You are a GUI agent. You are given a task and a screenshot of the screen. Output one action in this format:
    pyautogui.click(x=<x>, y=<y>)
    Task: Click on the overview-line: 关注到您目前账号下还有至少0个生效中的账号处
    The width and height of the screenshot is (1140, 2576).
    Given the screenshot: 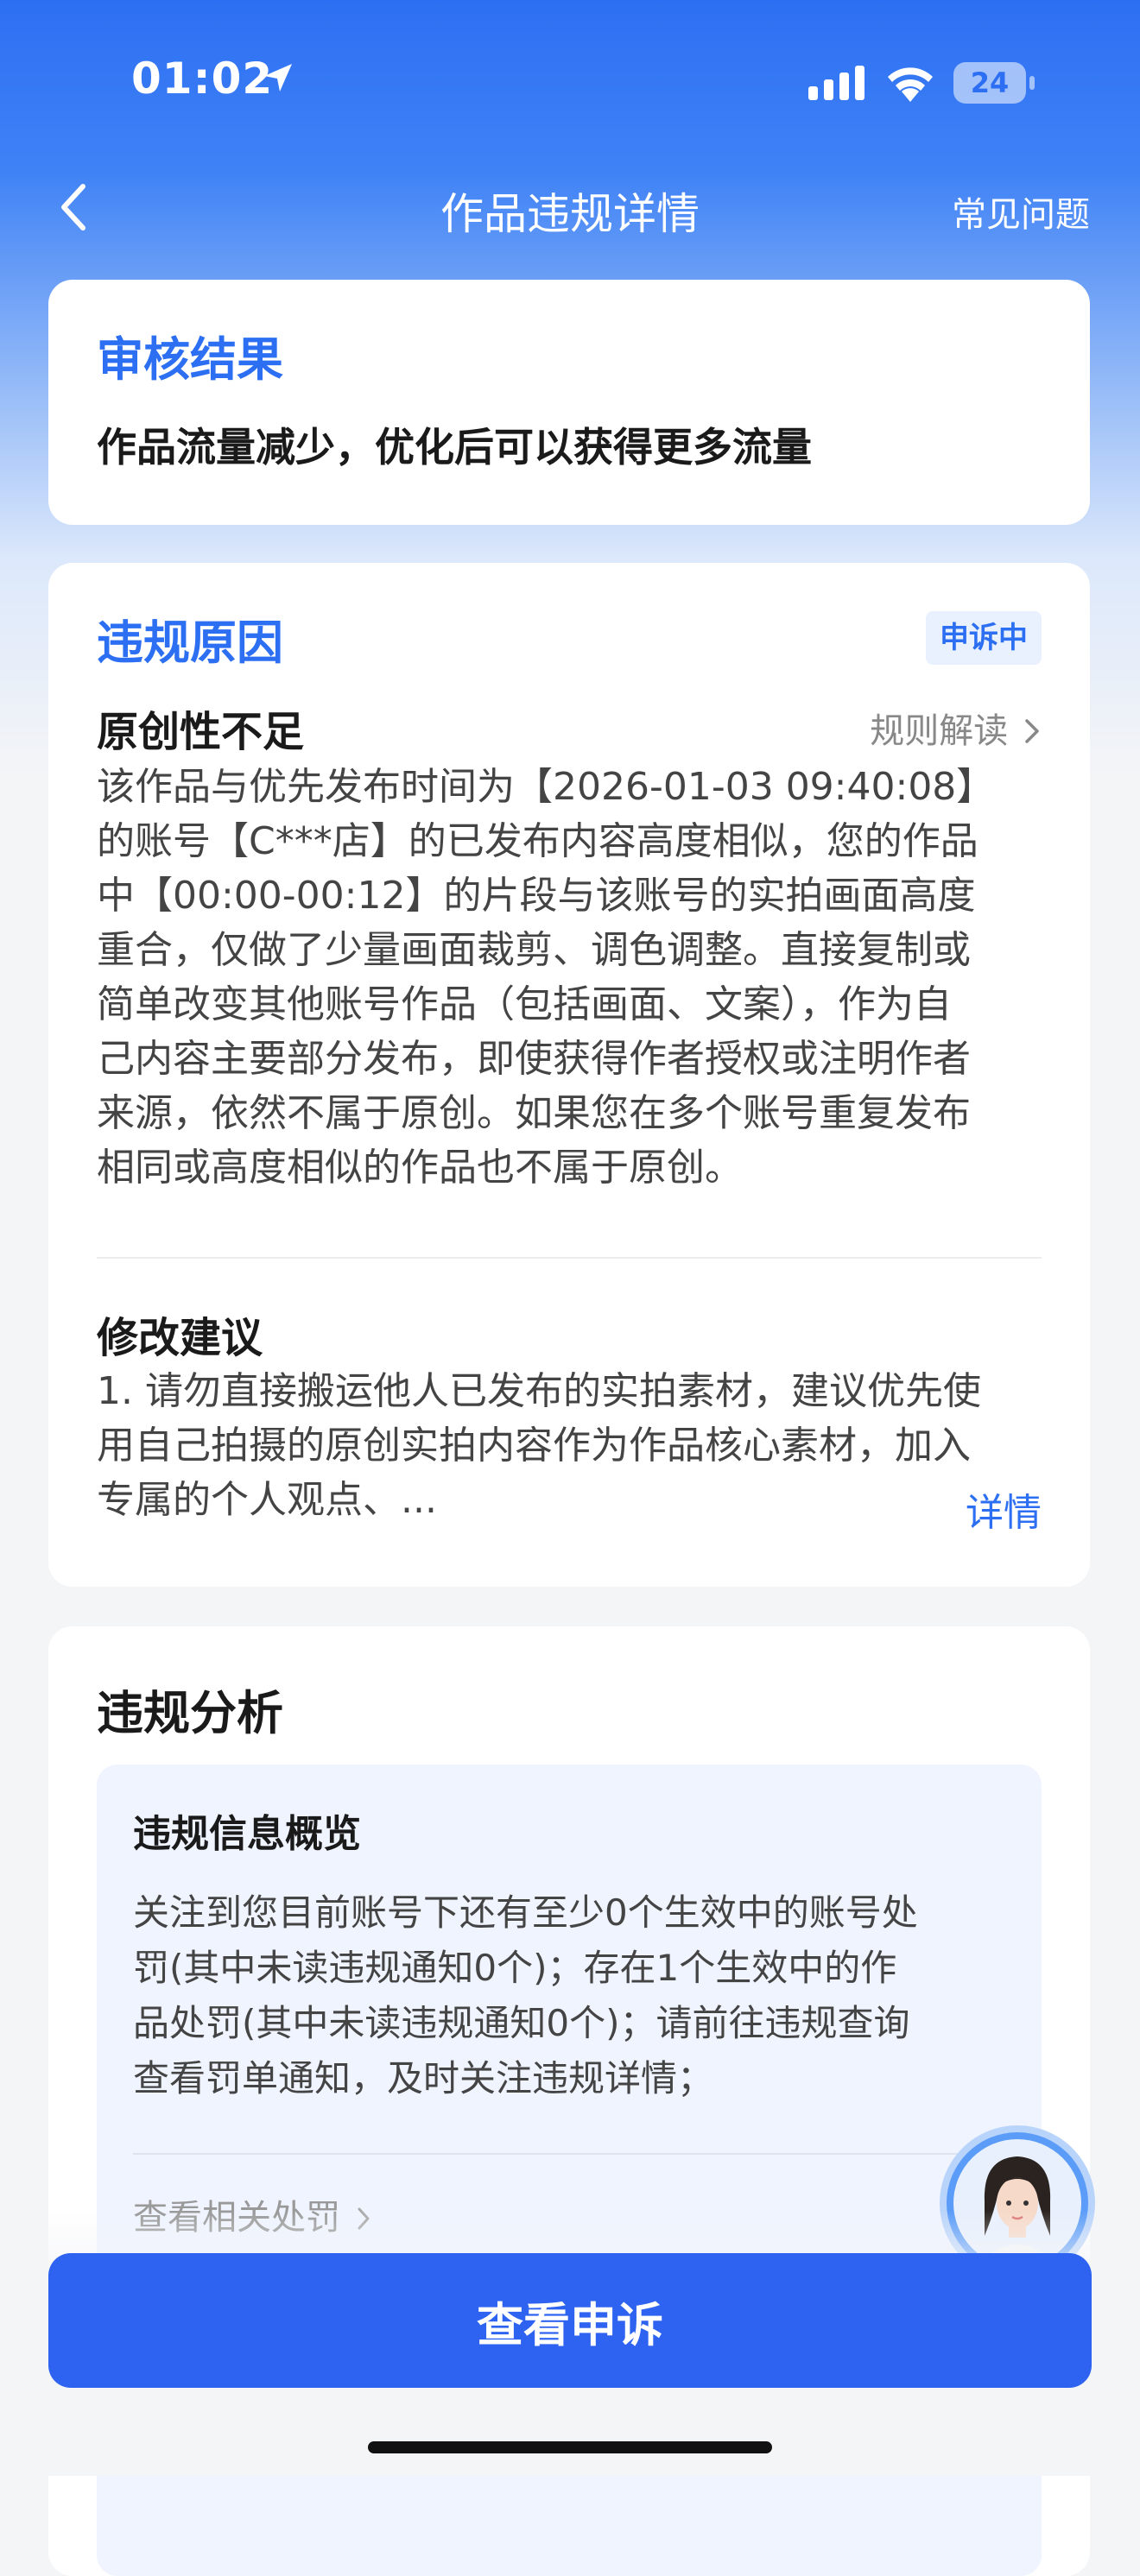 What is the action you would take?
    pyautogui.click(x=525, y=1912)
    